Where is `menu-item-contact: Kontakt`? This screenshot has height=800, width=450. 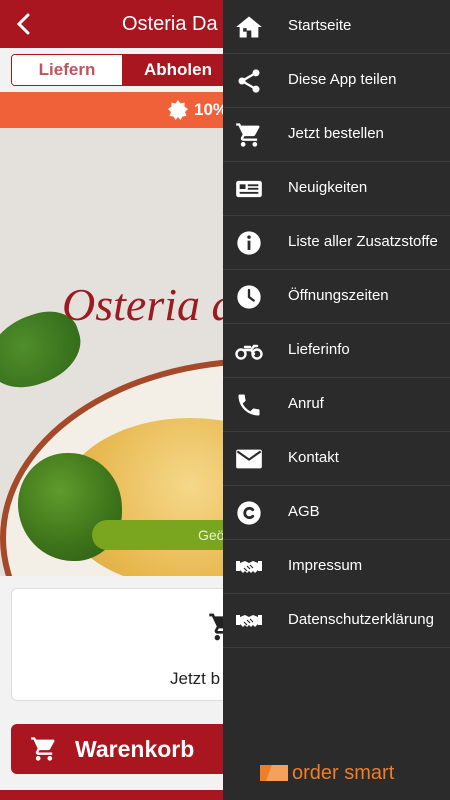
menu-item-contact: Kontakt is located at coordinates (336, 459).